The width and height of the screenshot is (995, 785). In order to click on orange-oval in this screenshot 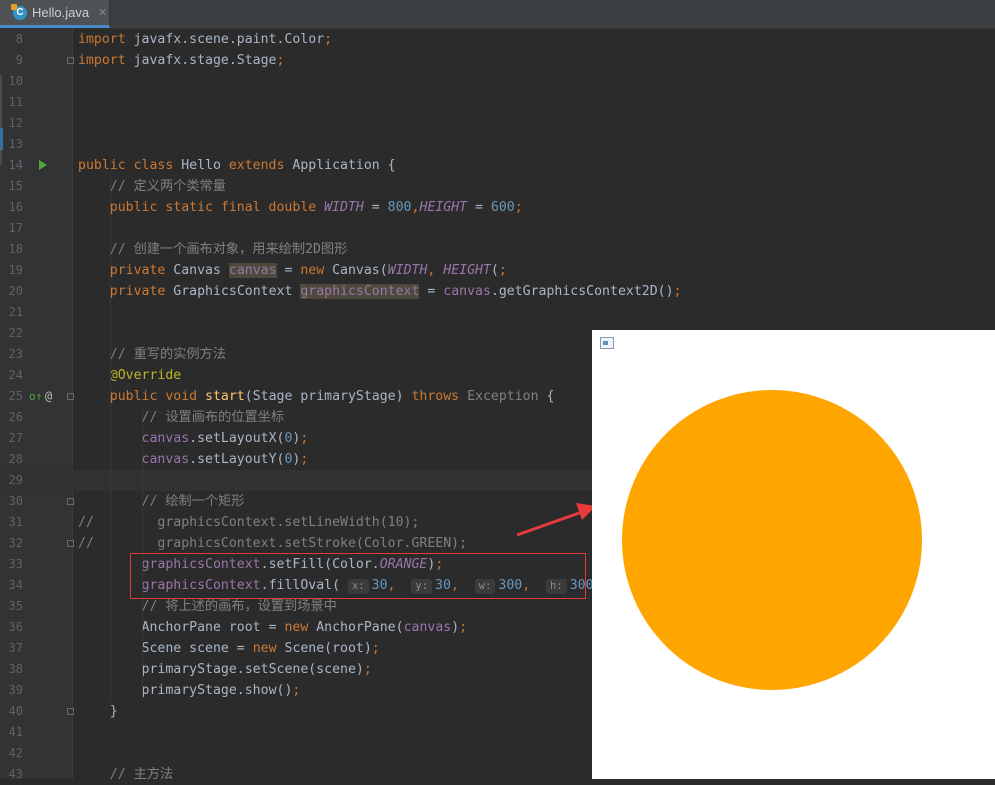, I will do `click(772, 540)`.